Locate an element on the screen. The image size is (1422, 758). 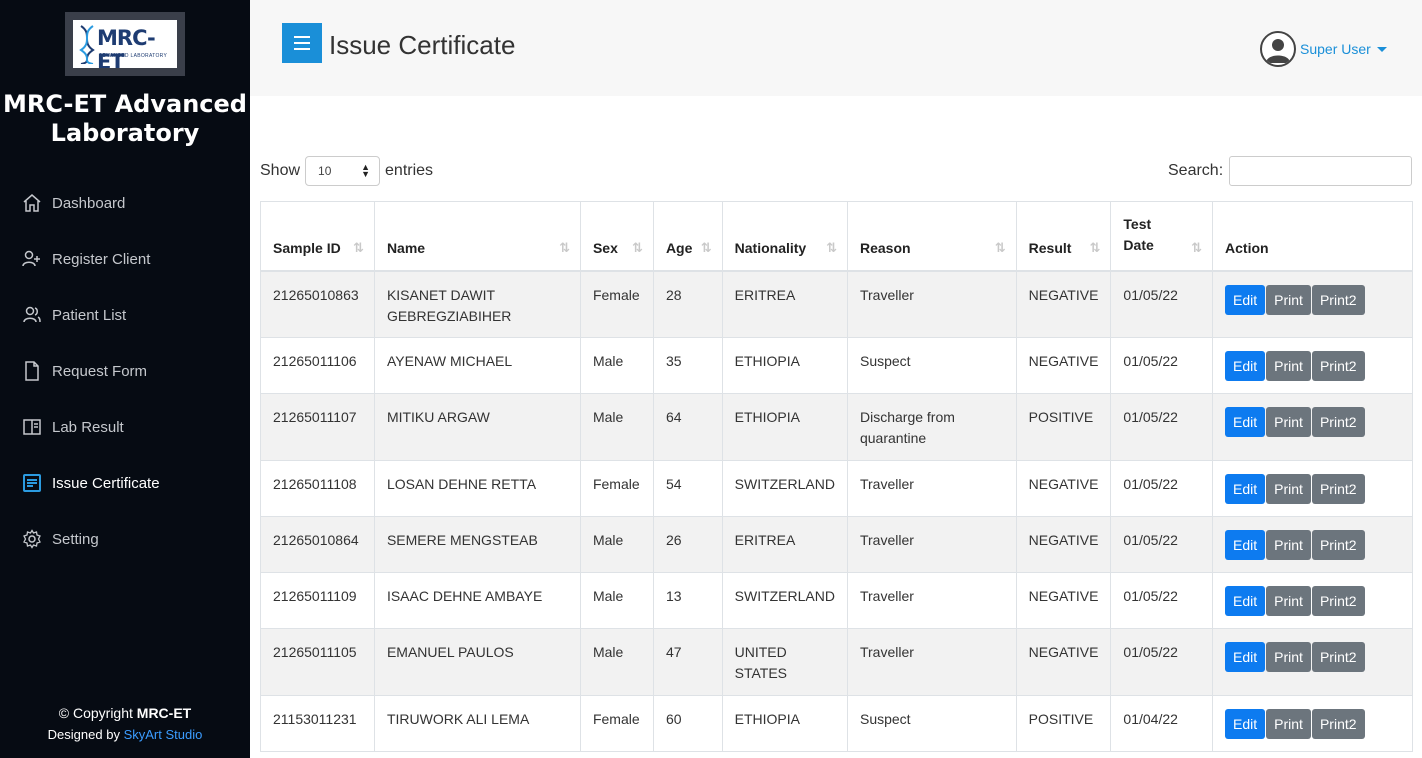
sidebar-item-dashboard: Dashboard is located at coordinates (125, 203).